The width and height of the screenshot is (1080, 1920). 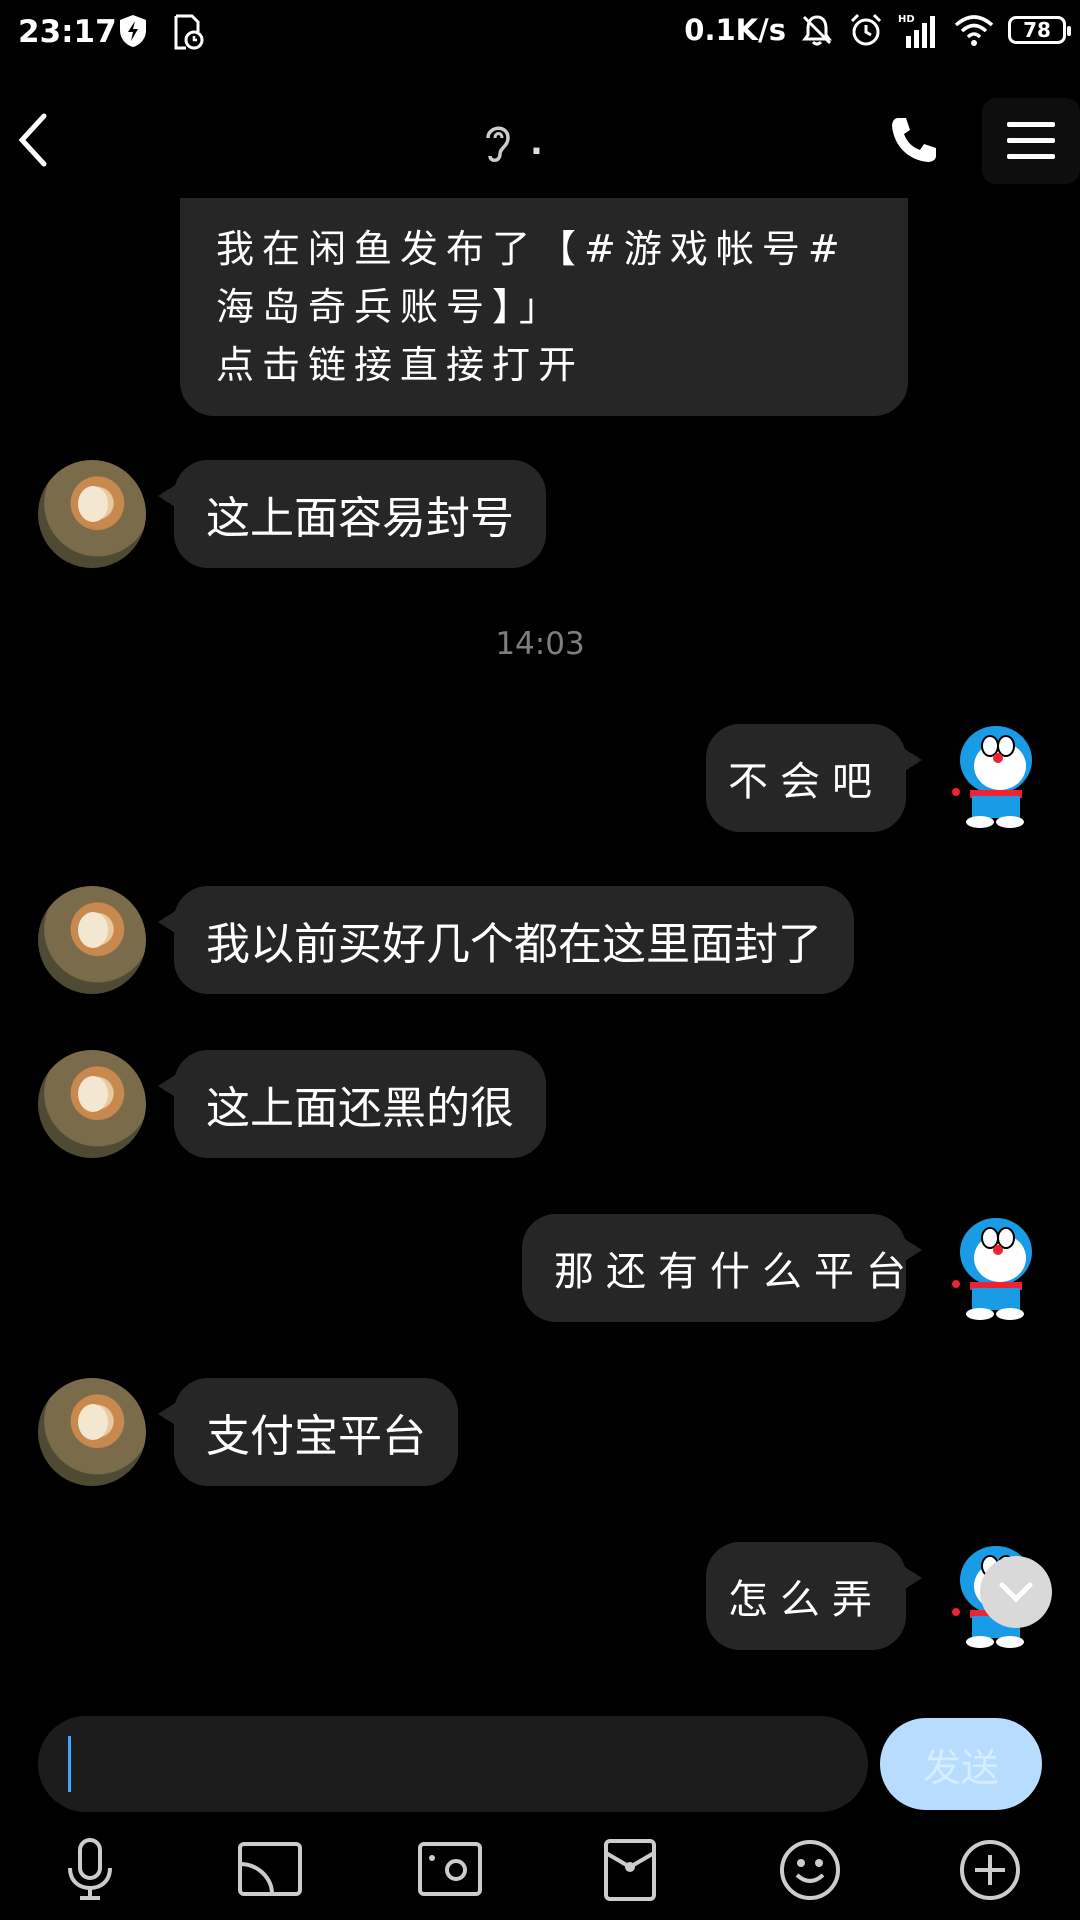 I want to click on alarm-icon, so click(x=866, y=29).